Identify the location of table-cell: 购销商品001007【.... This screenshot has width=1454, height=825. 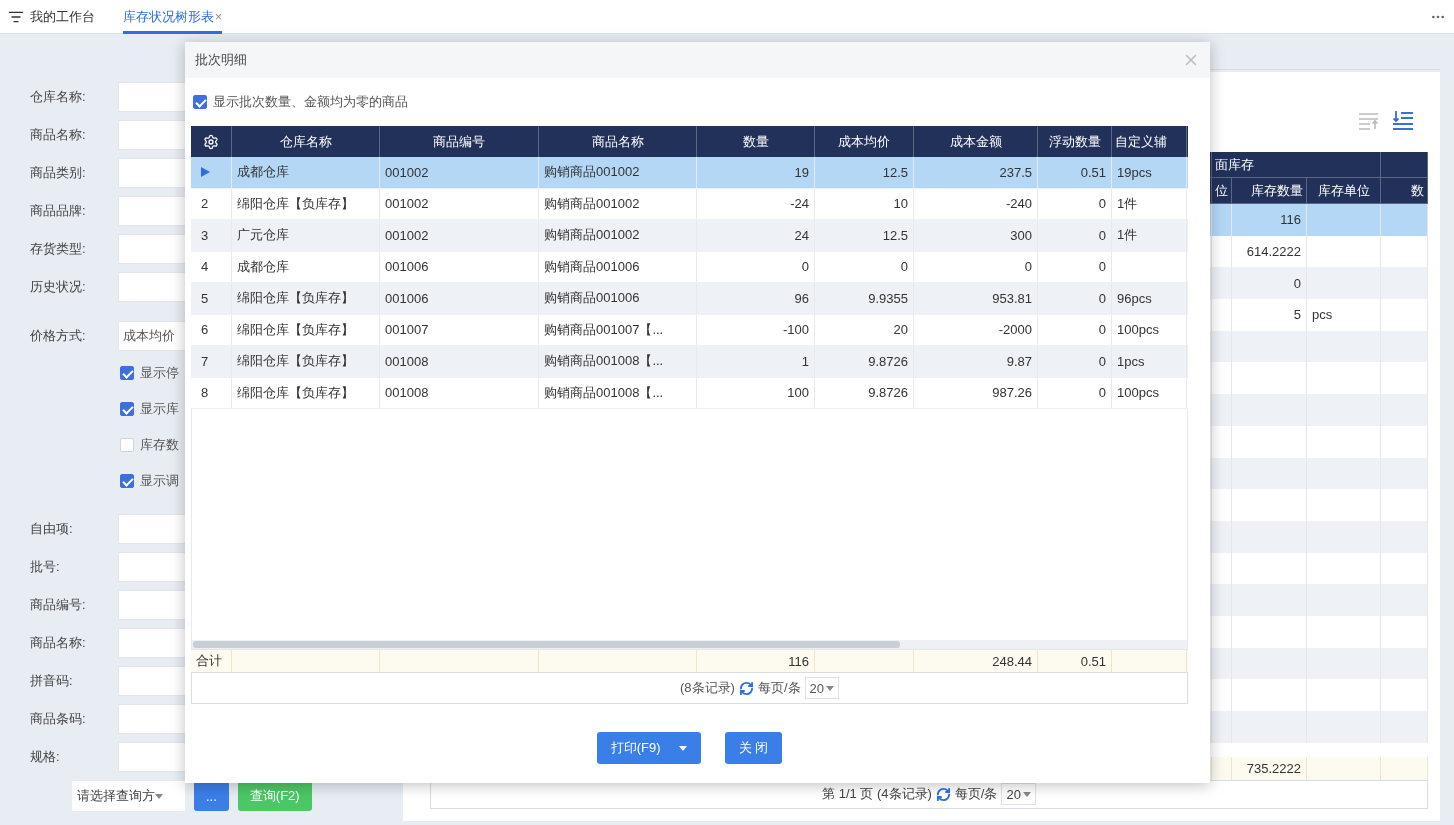
(618, 329).